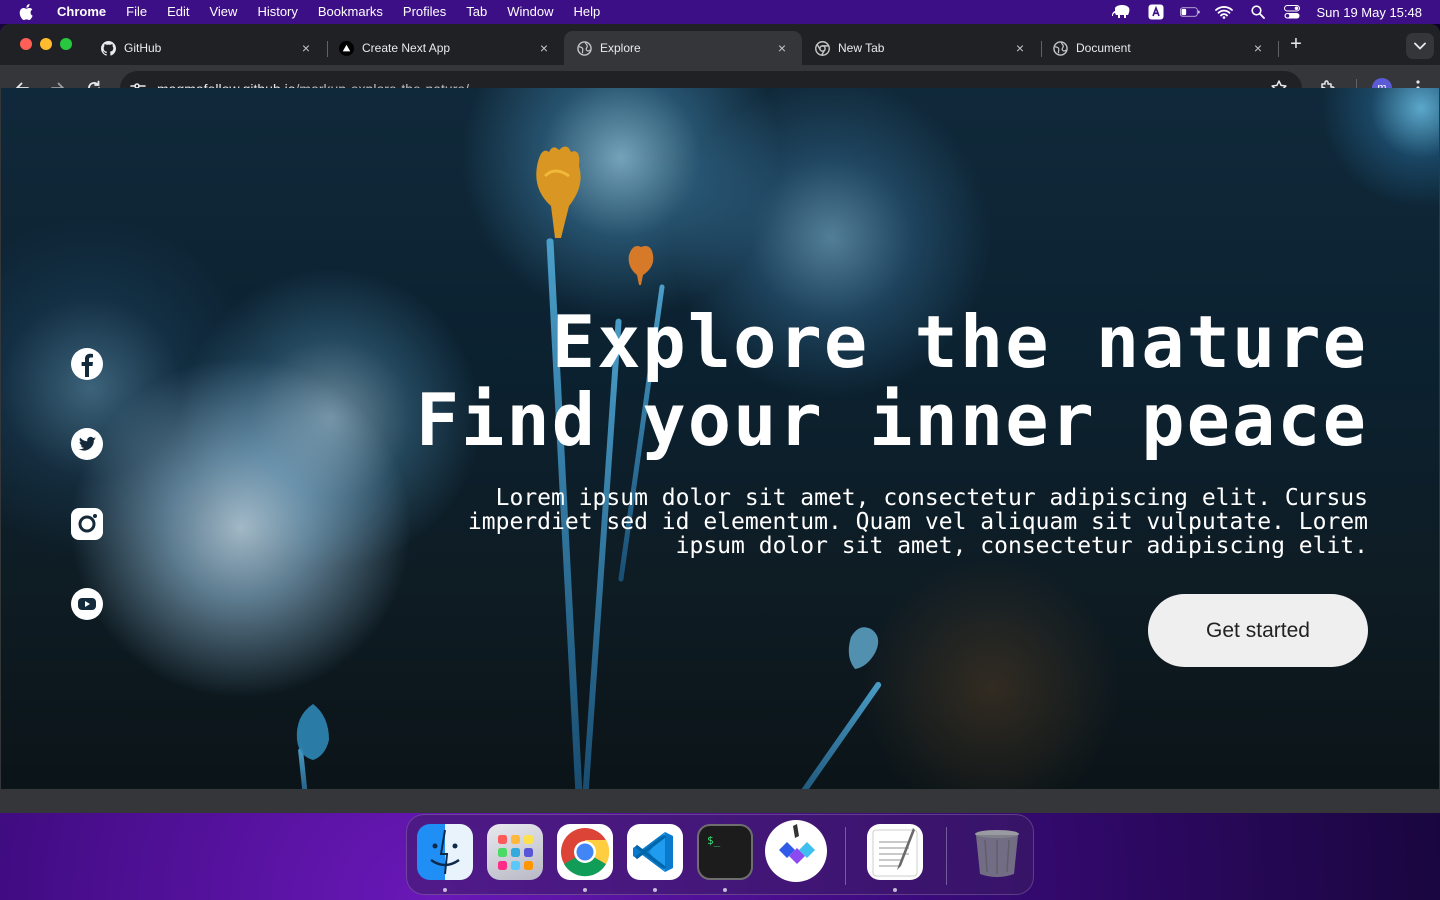 The width and height of the screenshot is (1440, 900). What do you see at coordinates (476, 12) in the screenshot?
I see `menu-tab: Tab` at bounding box center [476, 12].